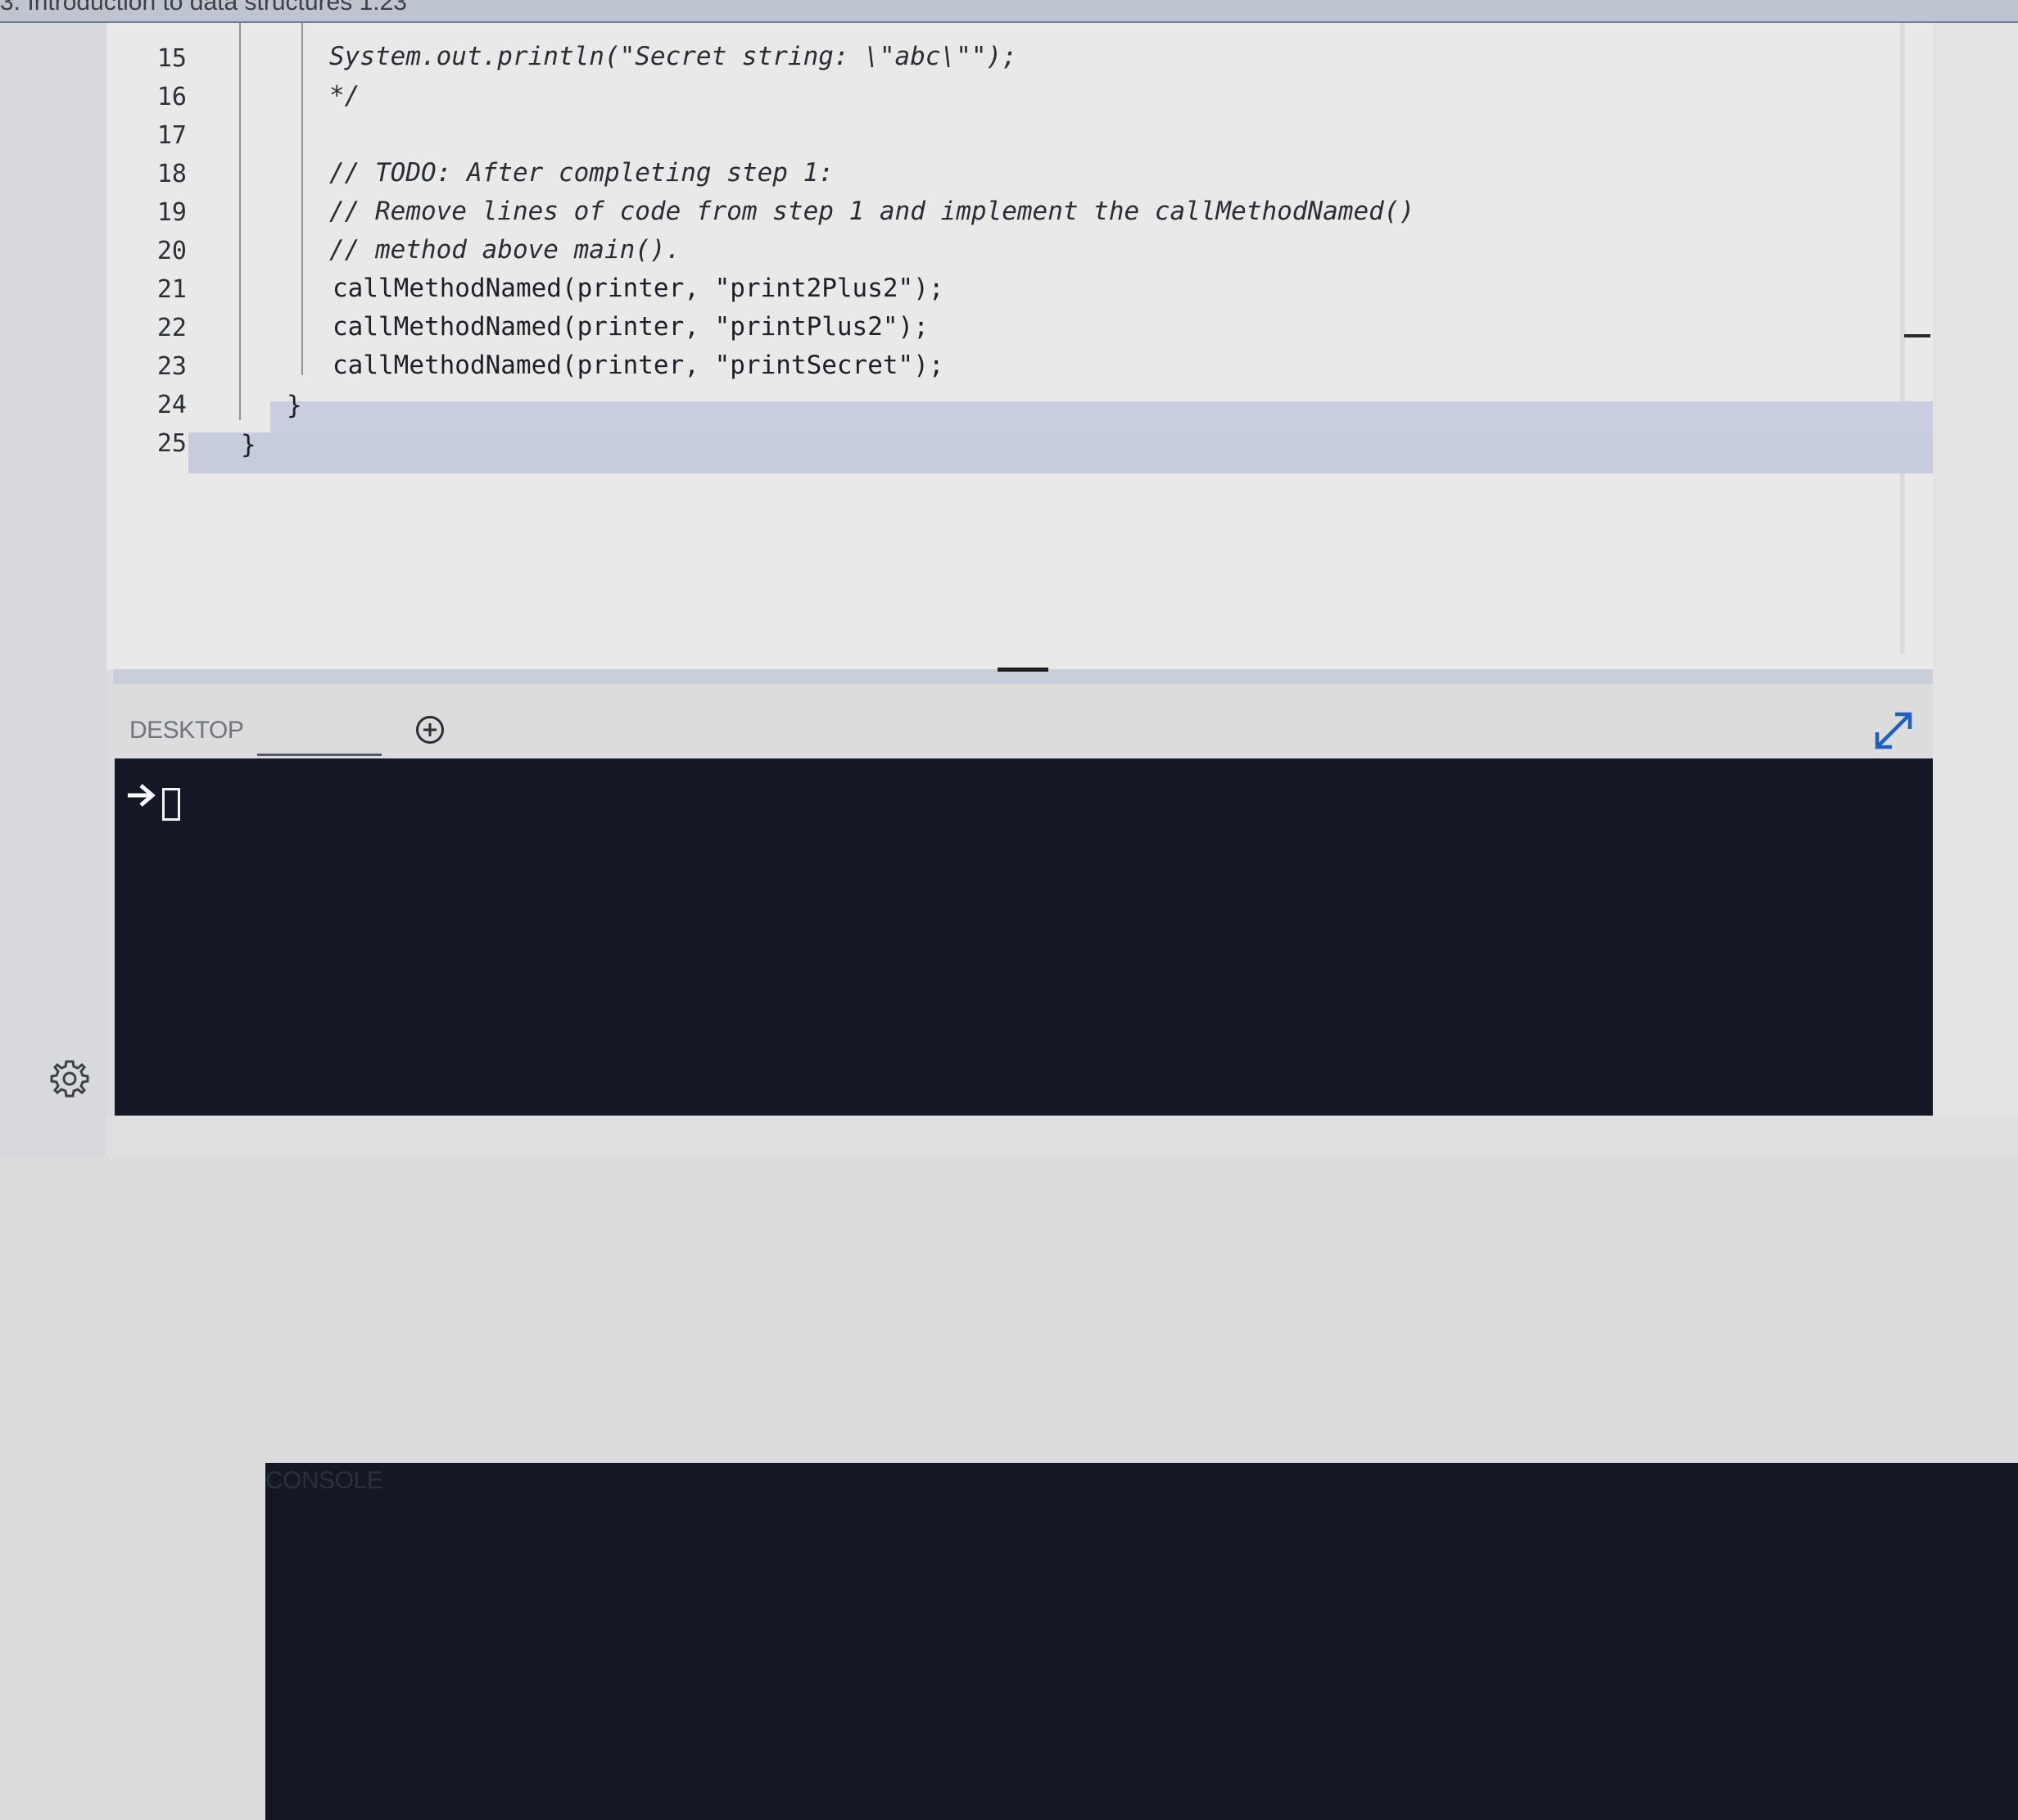  I want to click on code-line: // method above main()., so click(505, 250).